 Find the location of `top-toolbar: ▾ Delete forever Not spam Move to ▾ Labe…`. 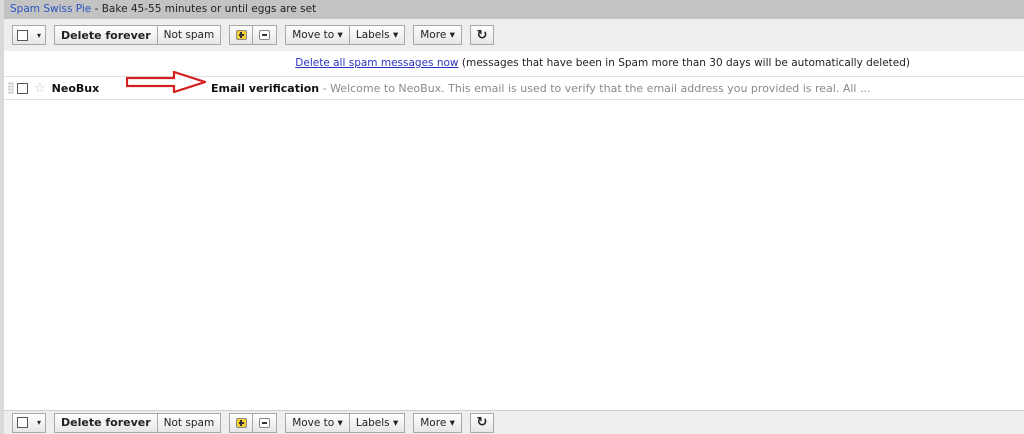

top-toolbar: ▾ Delete forever Not spam Move to ▾ Labe… is located at coordinates (514, 35).